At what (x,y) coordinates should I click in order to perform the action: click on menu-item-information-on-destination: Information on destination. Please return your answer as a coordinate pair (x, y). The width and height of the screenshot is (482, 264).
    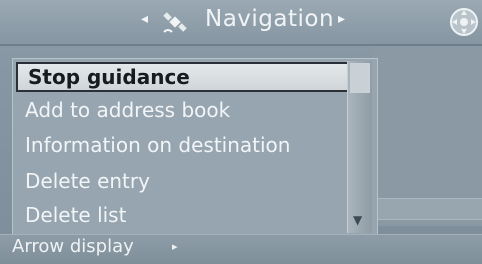
    Looking at the image, I should click on (157, 145).